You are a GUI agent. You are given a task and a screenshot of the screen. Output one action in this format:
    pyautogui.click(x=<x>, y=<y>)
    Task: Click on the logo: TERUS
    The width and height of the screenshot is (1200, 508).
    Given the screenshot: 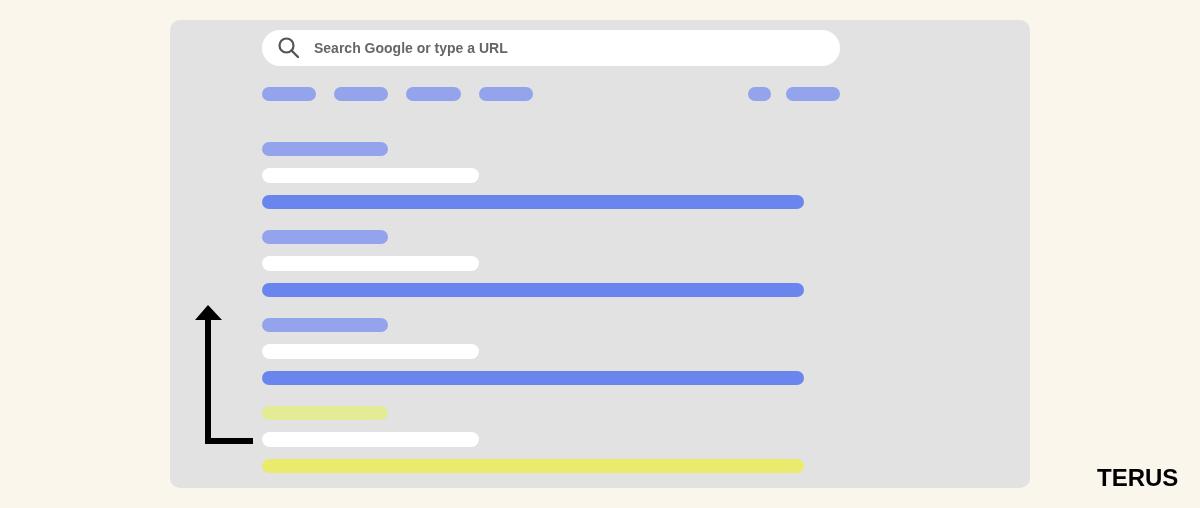 What is the action you would take?
    pyautogui.click(x=1138, y=478)
    